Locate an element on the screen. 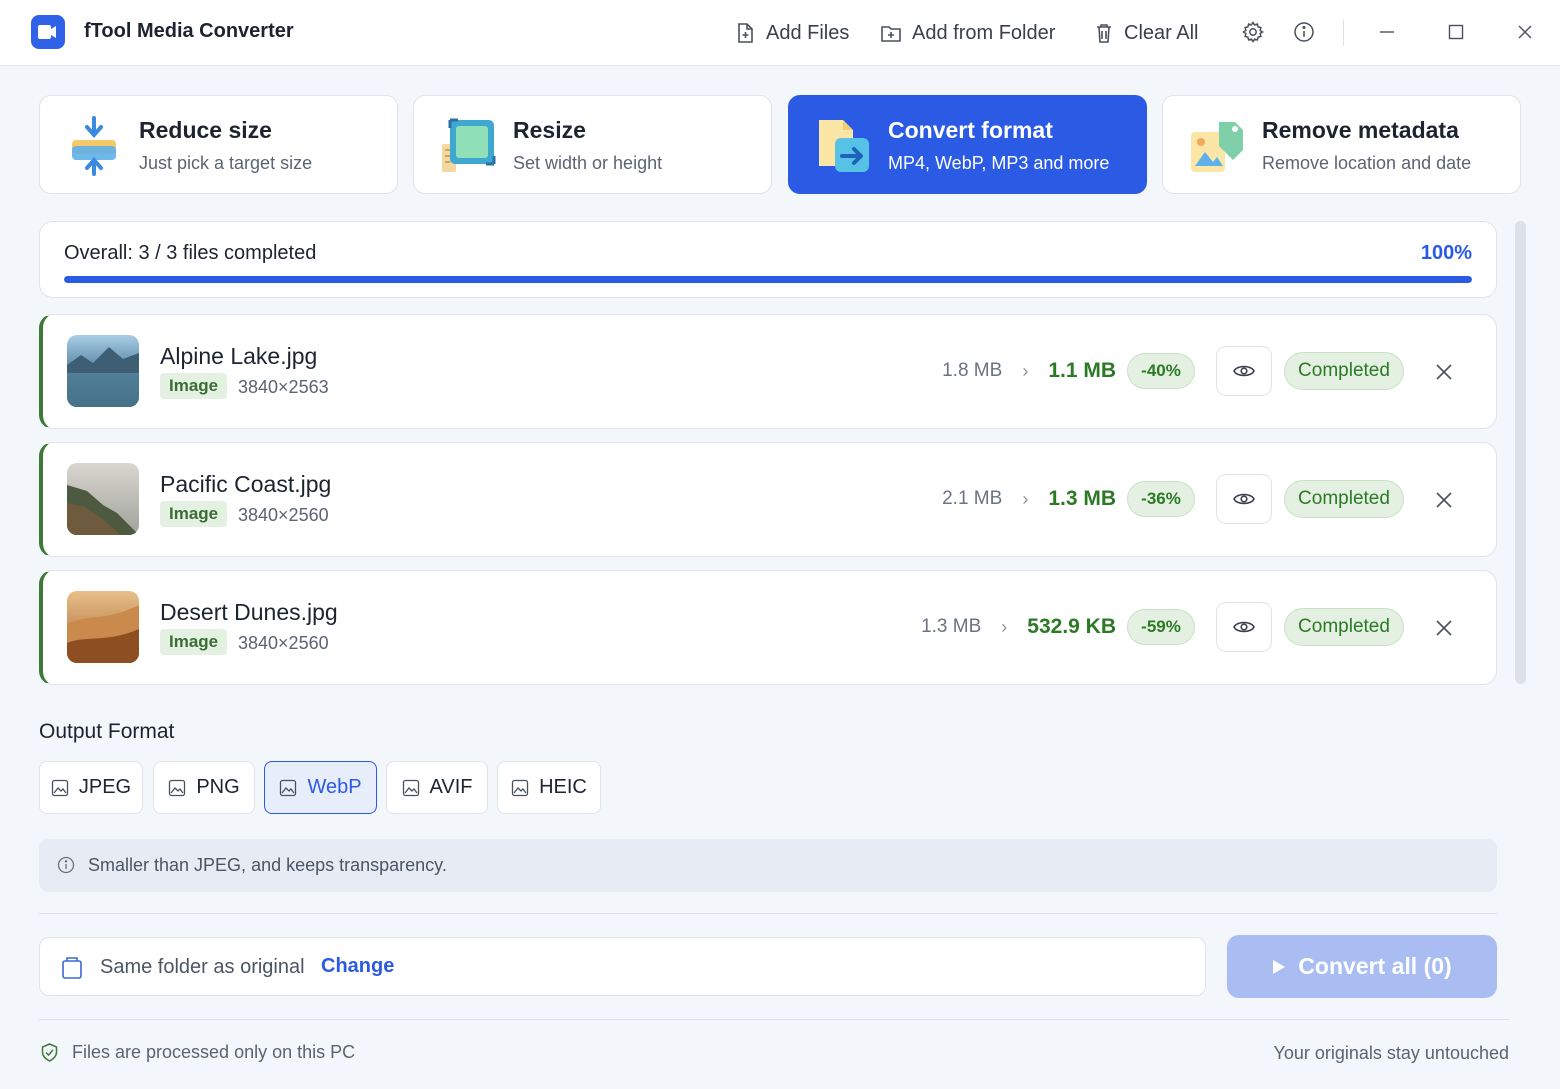 This screenshot has height=1089, width=1560. original-size: 1.3 MB is located at coordinates (951, 626).